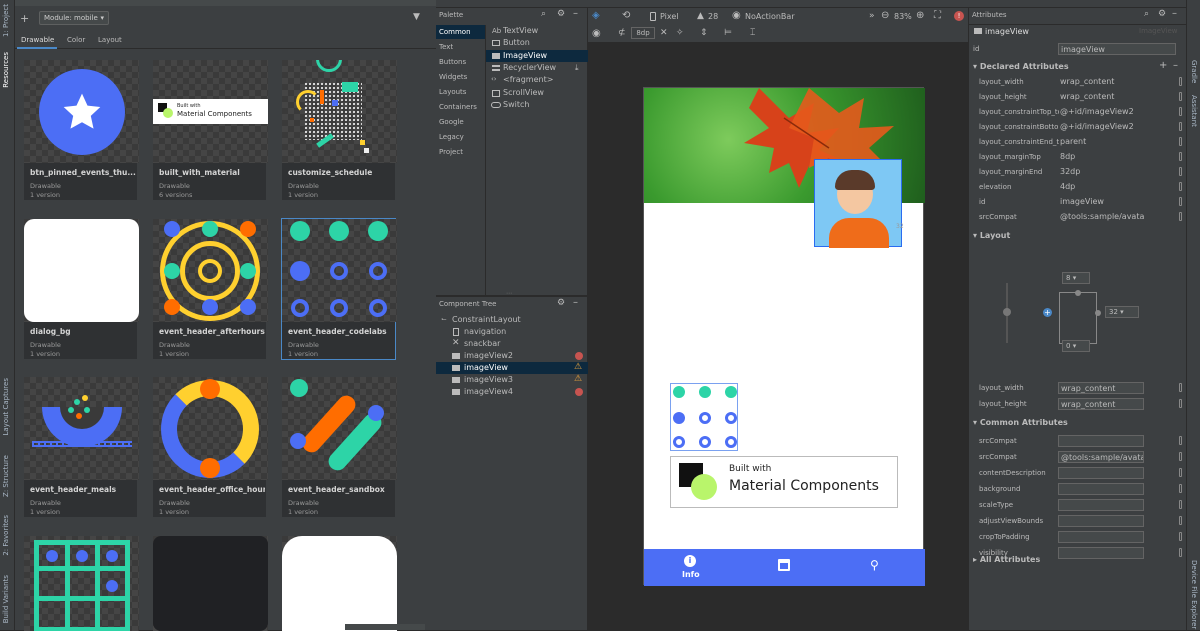 The height and width of the screenshot is (631, 1200). What do you see at coordinates (6, 70) in the screenshot?
I see `tab-resources: Resources` at bounding box center [6, 70].